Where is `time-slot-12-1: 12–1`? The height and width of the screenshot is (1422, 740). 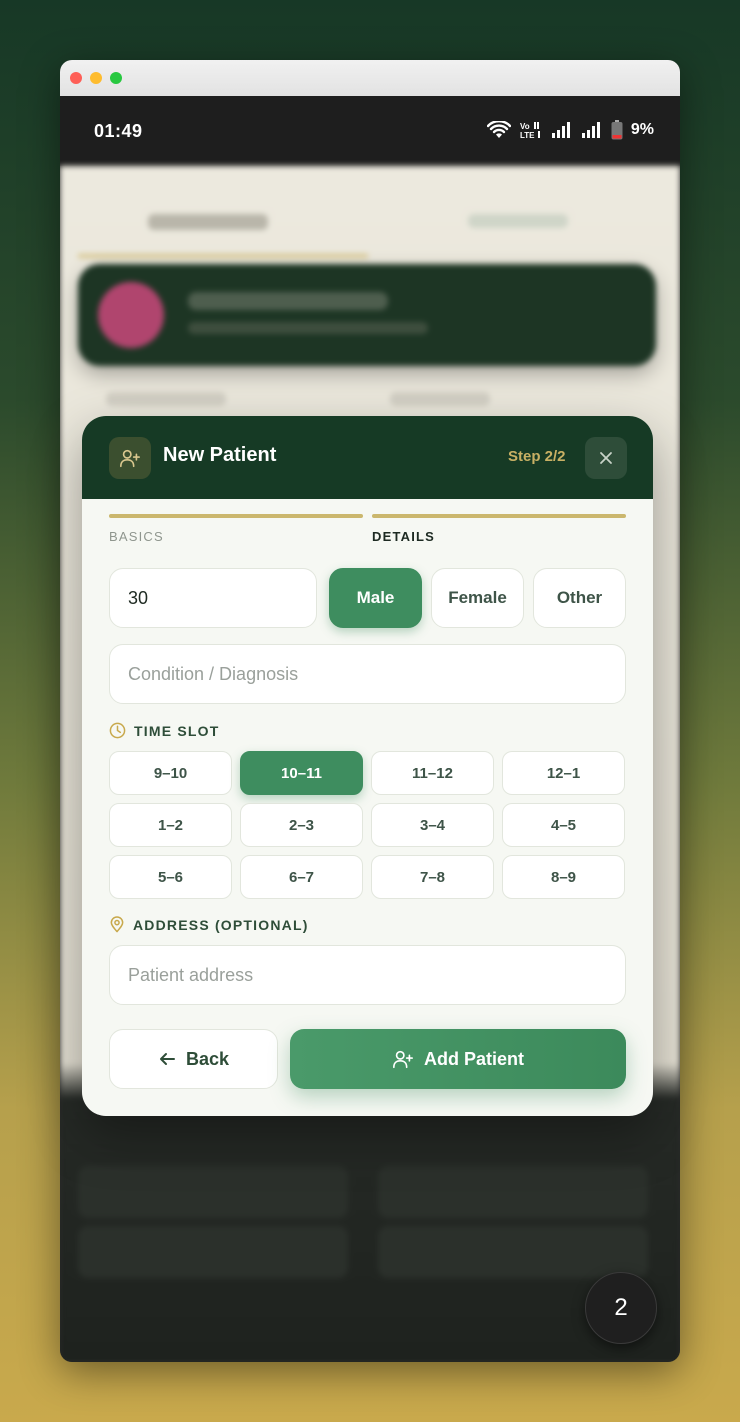 time-slot-12-1: 12–1 is located at coordinates (563, 773).